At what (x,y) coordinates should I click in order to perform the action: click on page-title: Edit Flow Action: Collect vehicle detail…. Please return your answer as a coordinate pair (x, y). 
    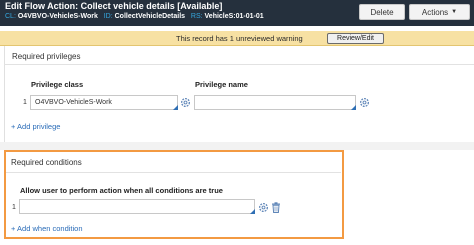
    Looking at the image, I should click on (113, 6).